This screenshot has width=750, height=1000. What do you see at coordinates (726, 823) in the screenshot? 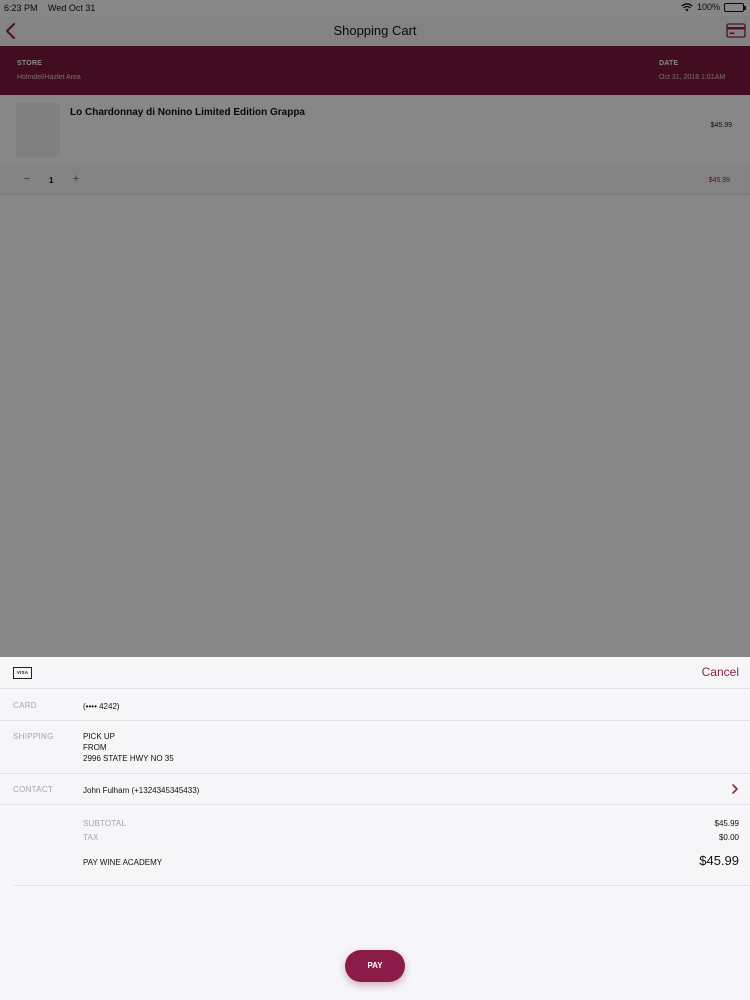
I see `subtotal-value: $45.99` at bounding box center [726, 823].